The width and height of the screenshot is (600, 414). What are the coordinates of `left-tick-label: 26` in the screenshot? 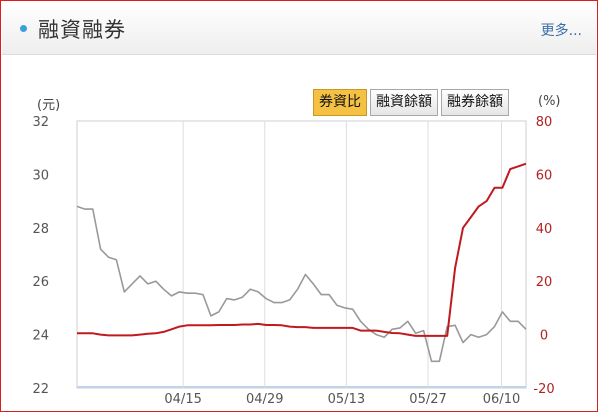 It's located at (40, 282).